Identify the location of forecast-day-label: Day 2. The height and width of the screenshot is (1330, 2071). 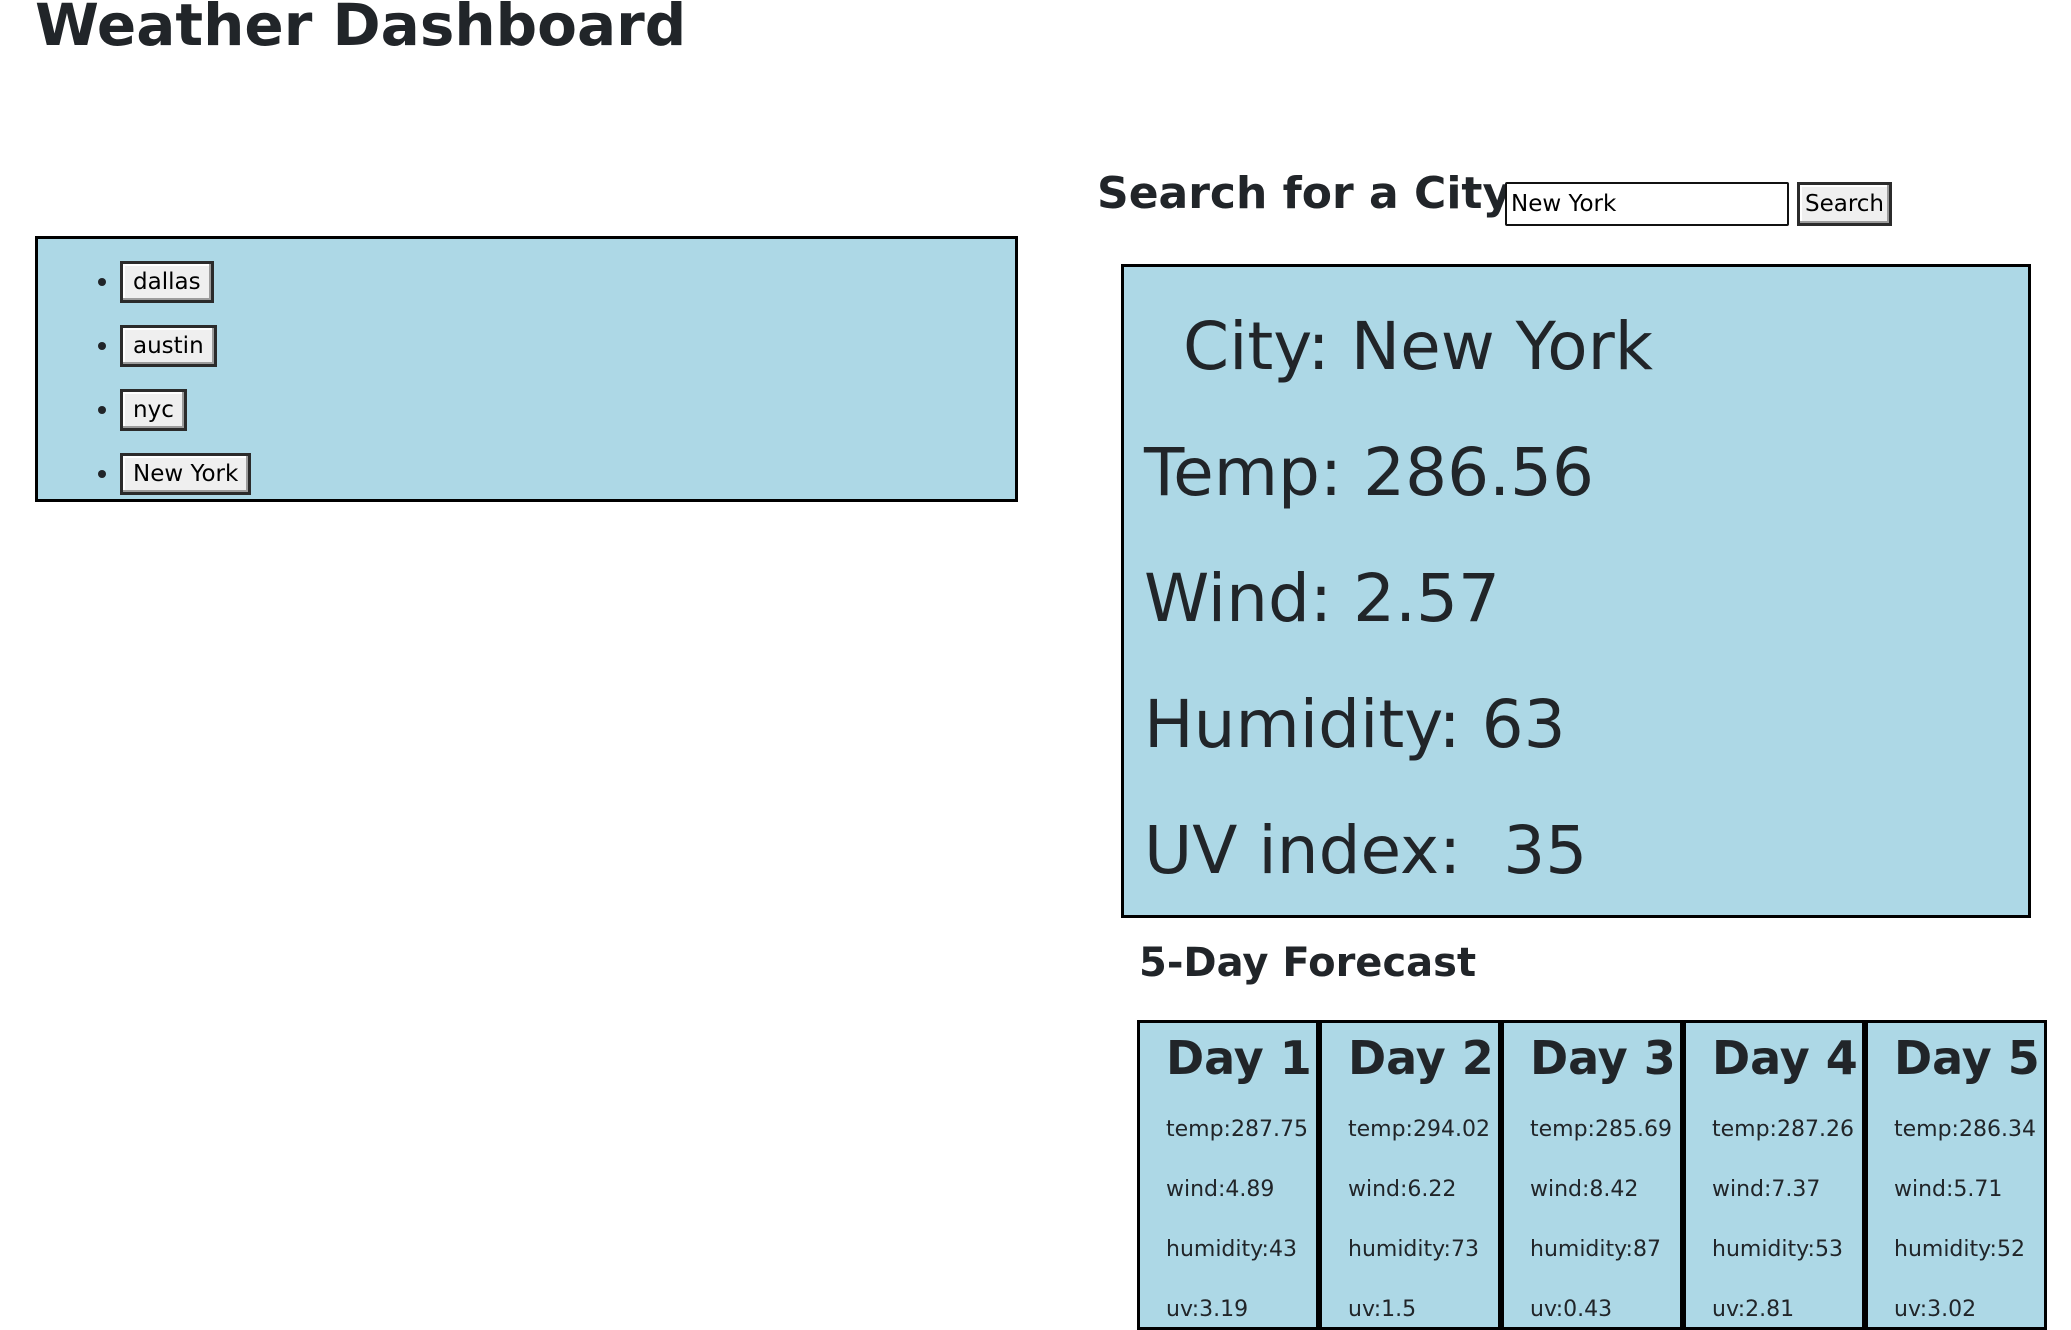
(1421, 1058).